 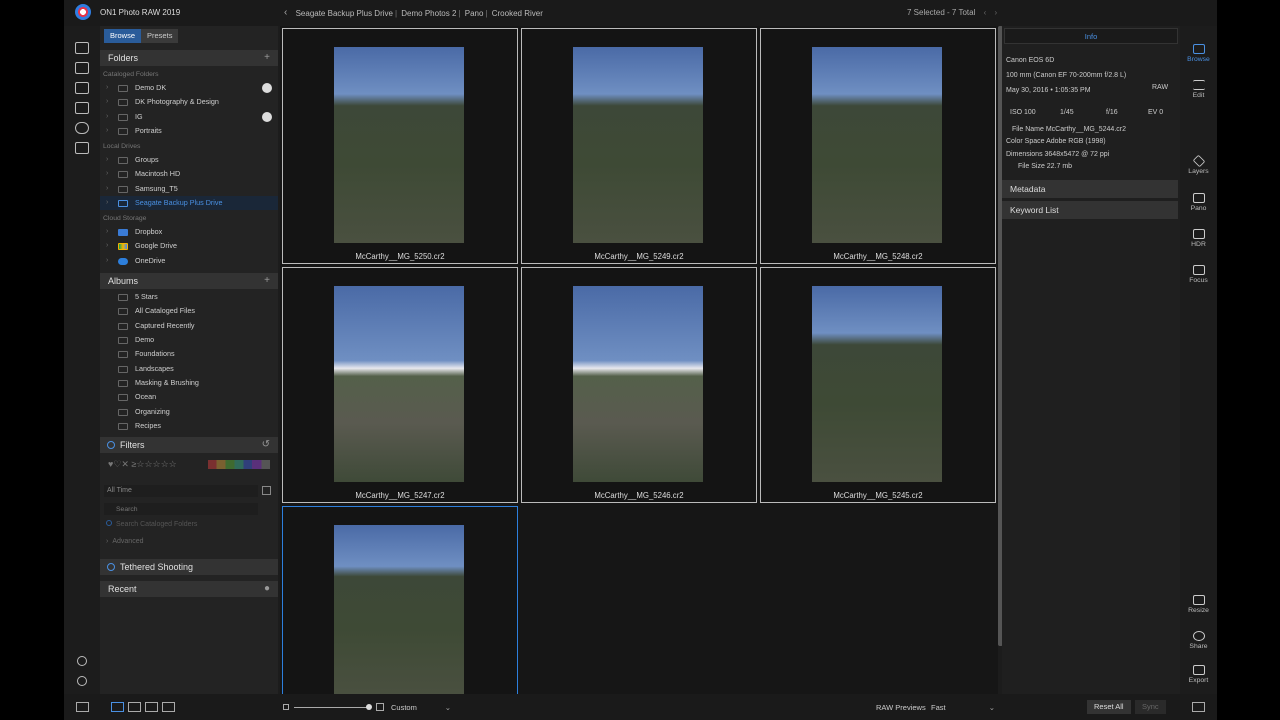 What do you see at coordinates (266, 490) in the screenshot?
I see `calendar-icon` at bounding box center [266, 490].